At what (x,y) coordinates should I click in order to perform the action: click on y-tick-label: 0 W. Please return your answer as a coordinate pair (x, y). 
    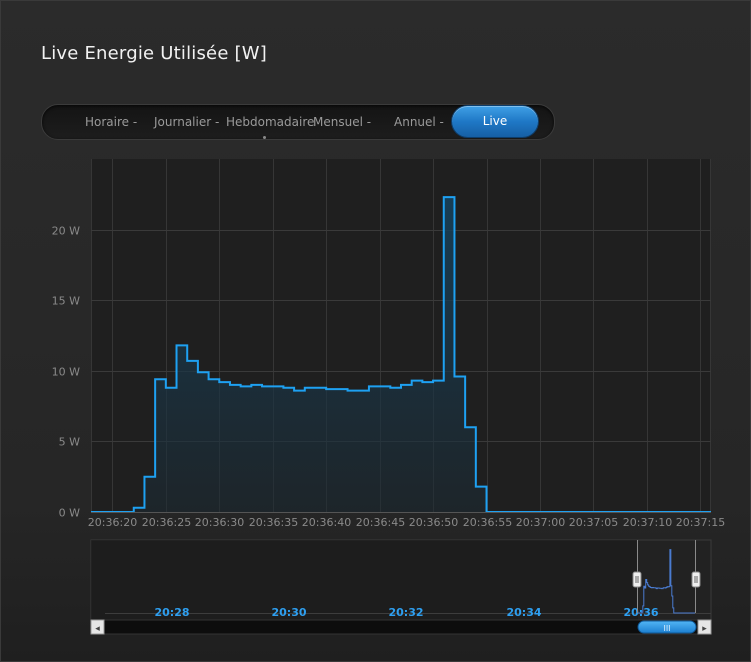
    Looking at the image, I should click on (69, 513).